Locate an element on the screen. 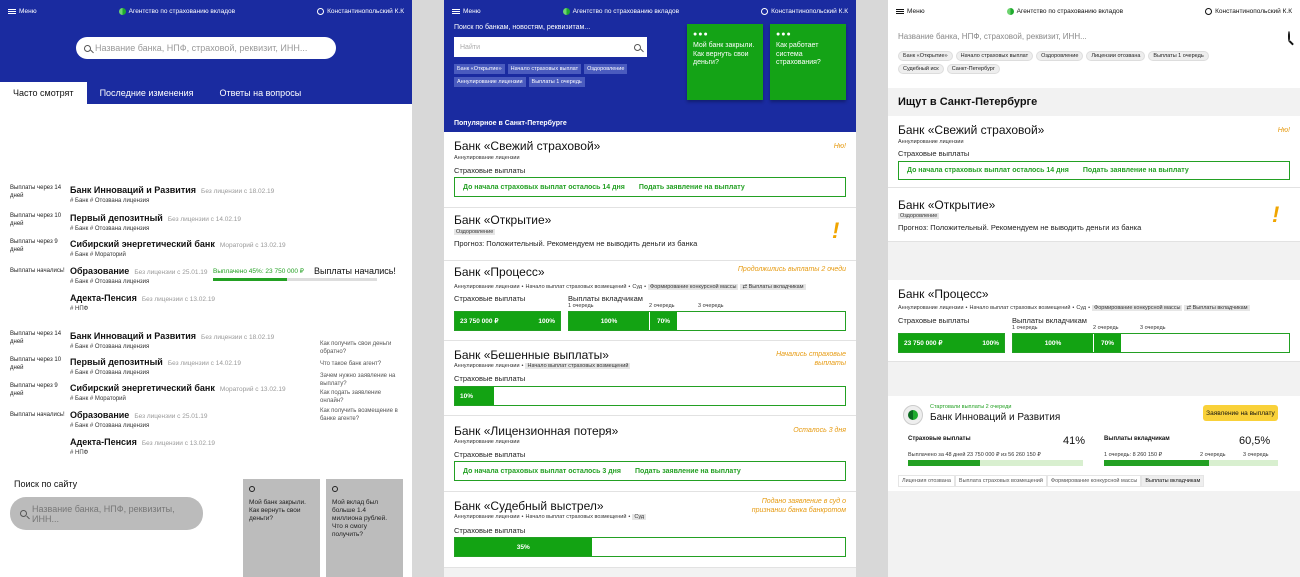  search-placeholder: Найти is located at coordinates (470, 47).